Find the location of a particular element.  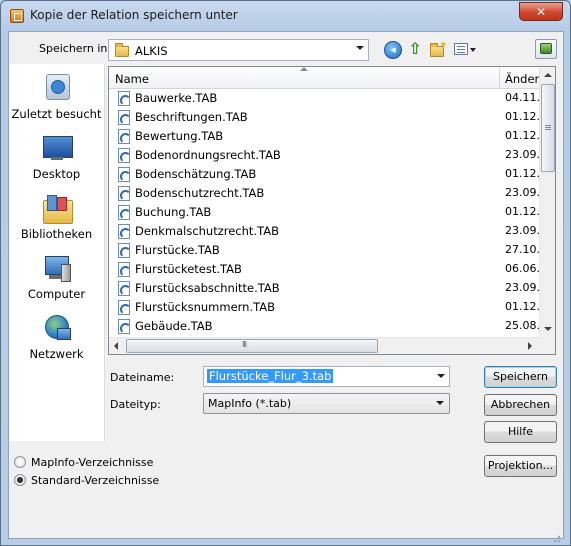

place-libraries: Bibliotheken is located at coordinates (56, 219).